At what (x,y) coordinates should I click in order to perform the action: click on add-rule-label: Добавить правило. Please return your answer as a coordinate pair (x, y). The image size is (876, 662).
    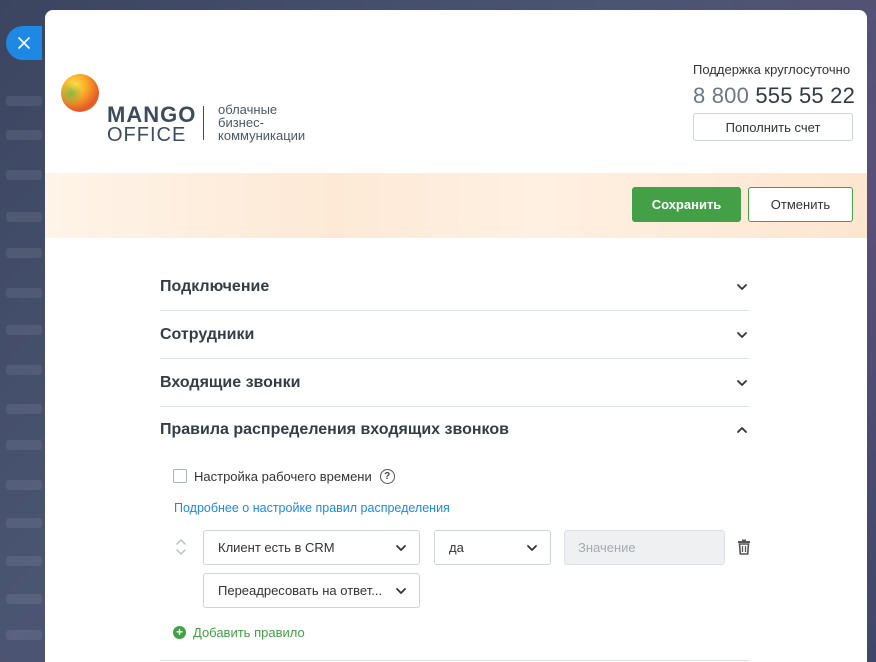
    Looking at the image, I should click on (249, 632).